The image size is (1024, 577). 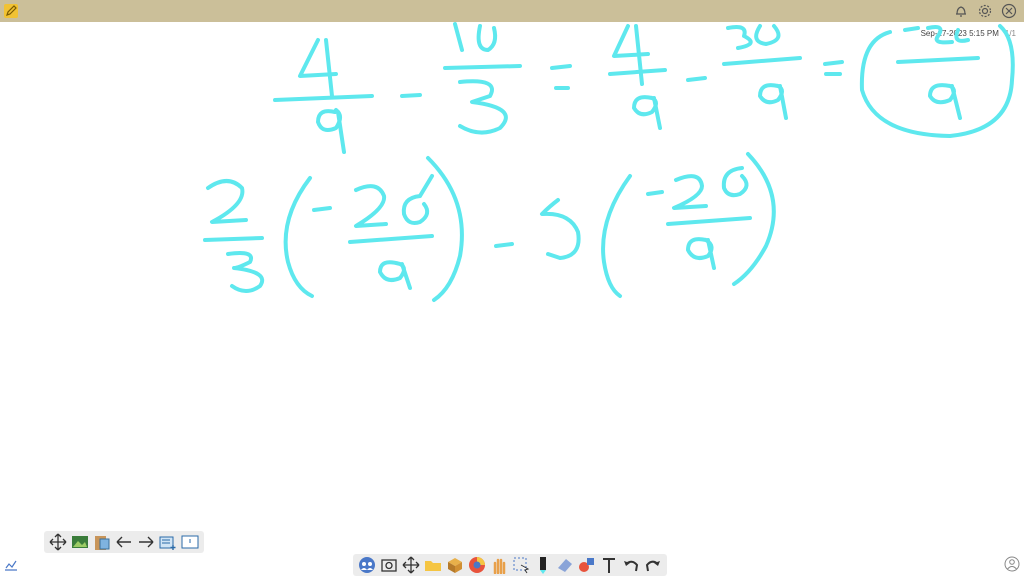 What do you see at coordinates (102, 542) in the screenshot?
I see `paste-icon` at bounding box center [102, 542].